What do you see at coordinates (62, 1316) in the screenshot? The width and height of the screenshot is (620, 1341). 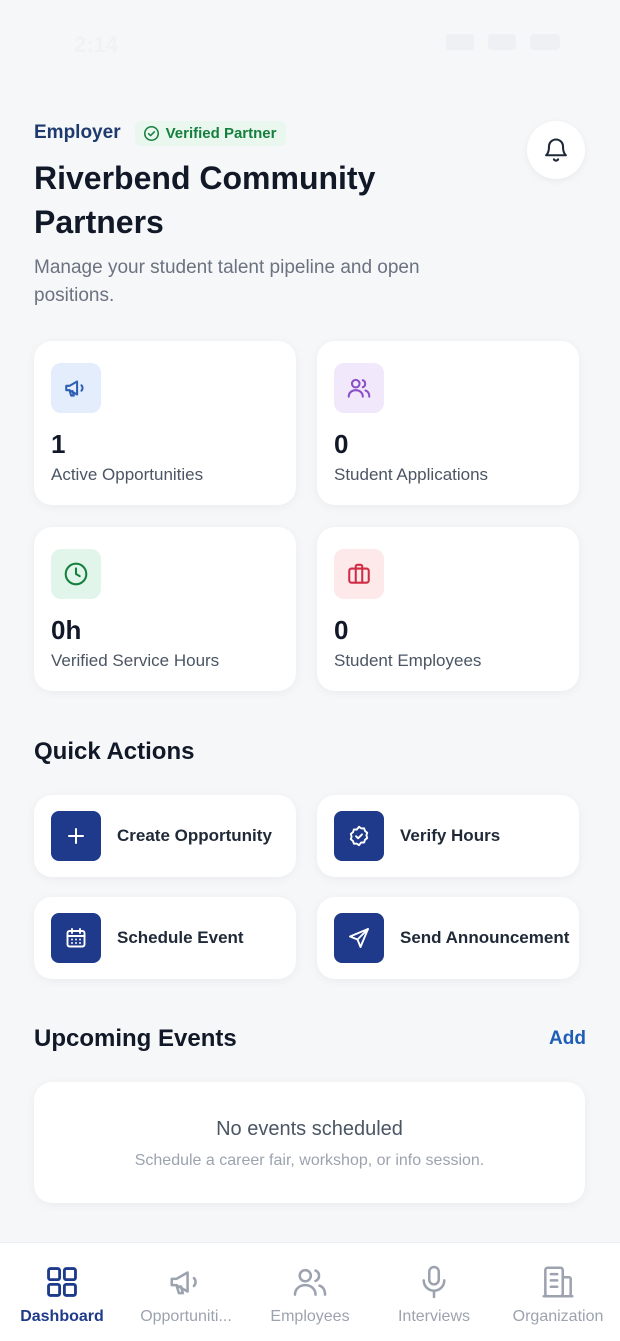 I see `tab-label: Dashboard` at bounding box center [62, 1316].